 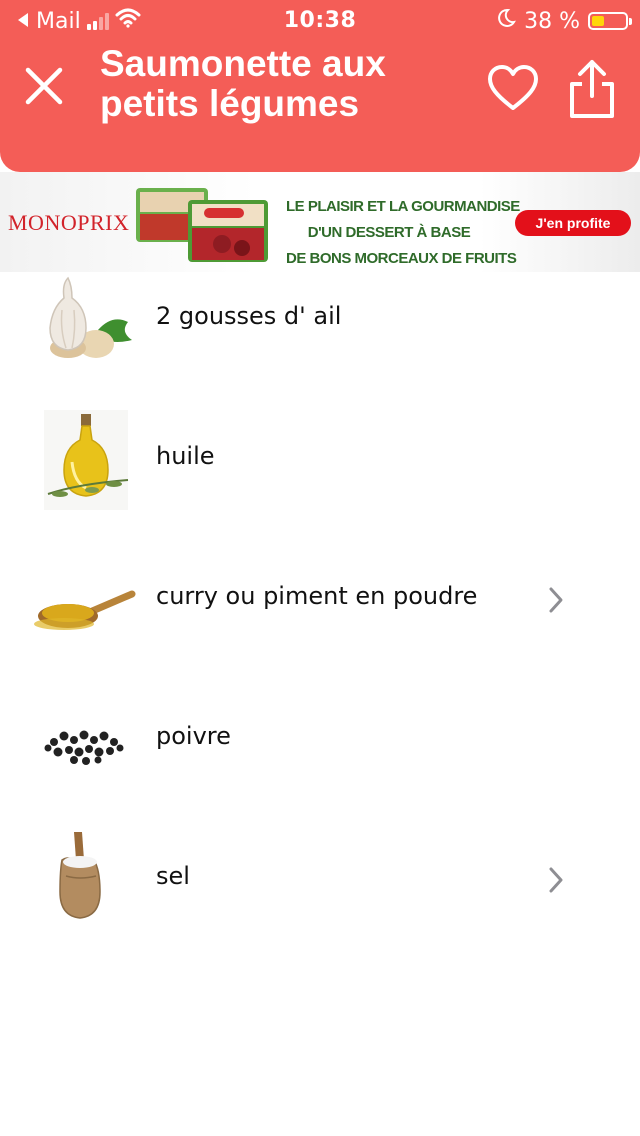 What do you see at coordinates (193, 736) in the screenshot?
I see `ingredient-label: poivre` at bounding box center [193, 736].